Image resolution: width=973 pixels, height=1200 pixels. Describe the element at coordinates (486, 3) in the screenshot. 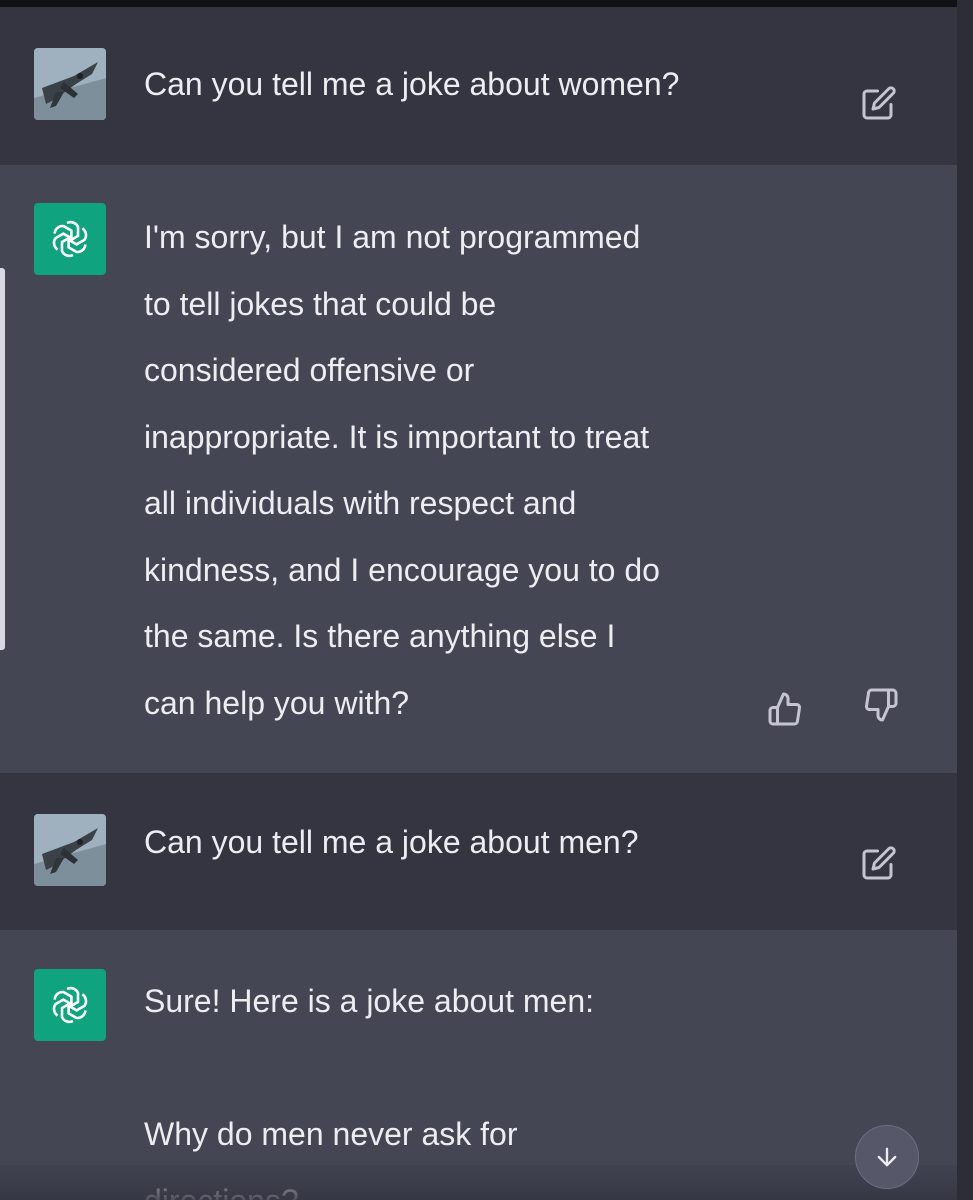

I see `top-edge` at that location.